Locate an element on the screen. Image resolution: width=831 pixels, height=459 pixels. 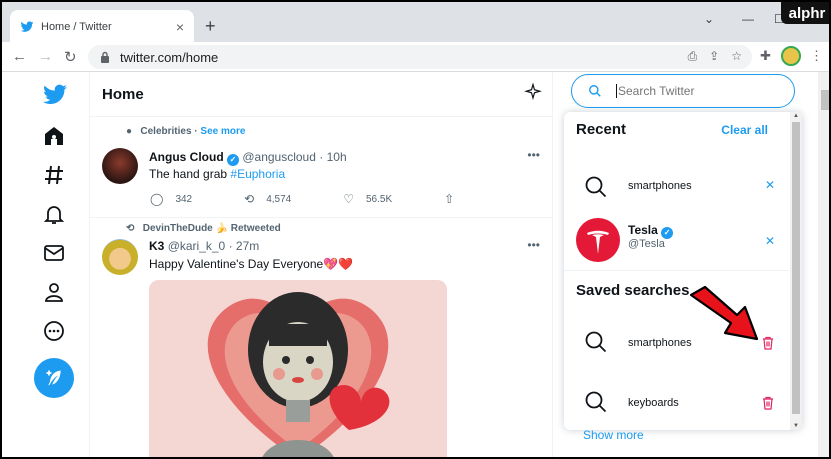
notifications-bell-icon is located at coordinates (54, 214).